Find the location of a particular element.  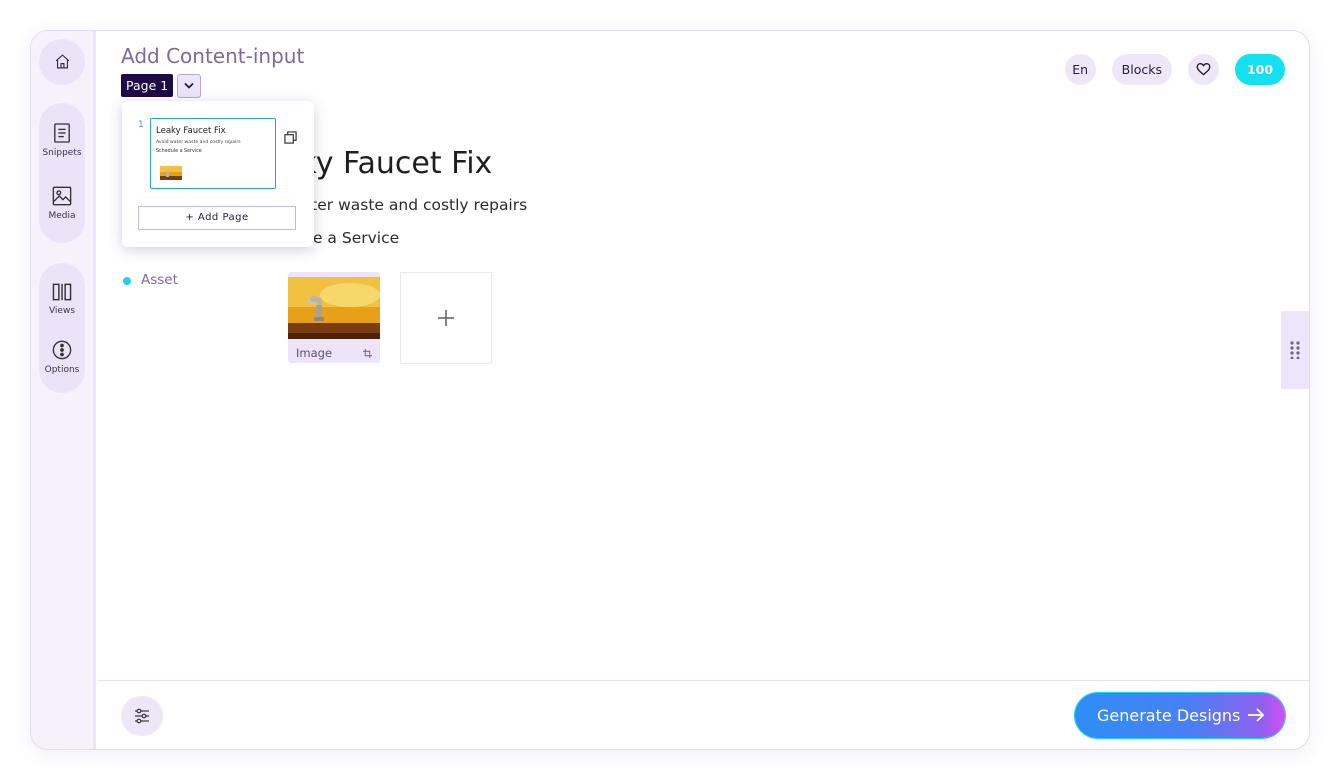

generate-designs-button: Generate Designs is located at coordinates (1180, 715).